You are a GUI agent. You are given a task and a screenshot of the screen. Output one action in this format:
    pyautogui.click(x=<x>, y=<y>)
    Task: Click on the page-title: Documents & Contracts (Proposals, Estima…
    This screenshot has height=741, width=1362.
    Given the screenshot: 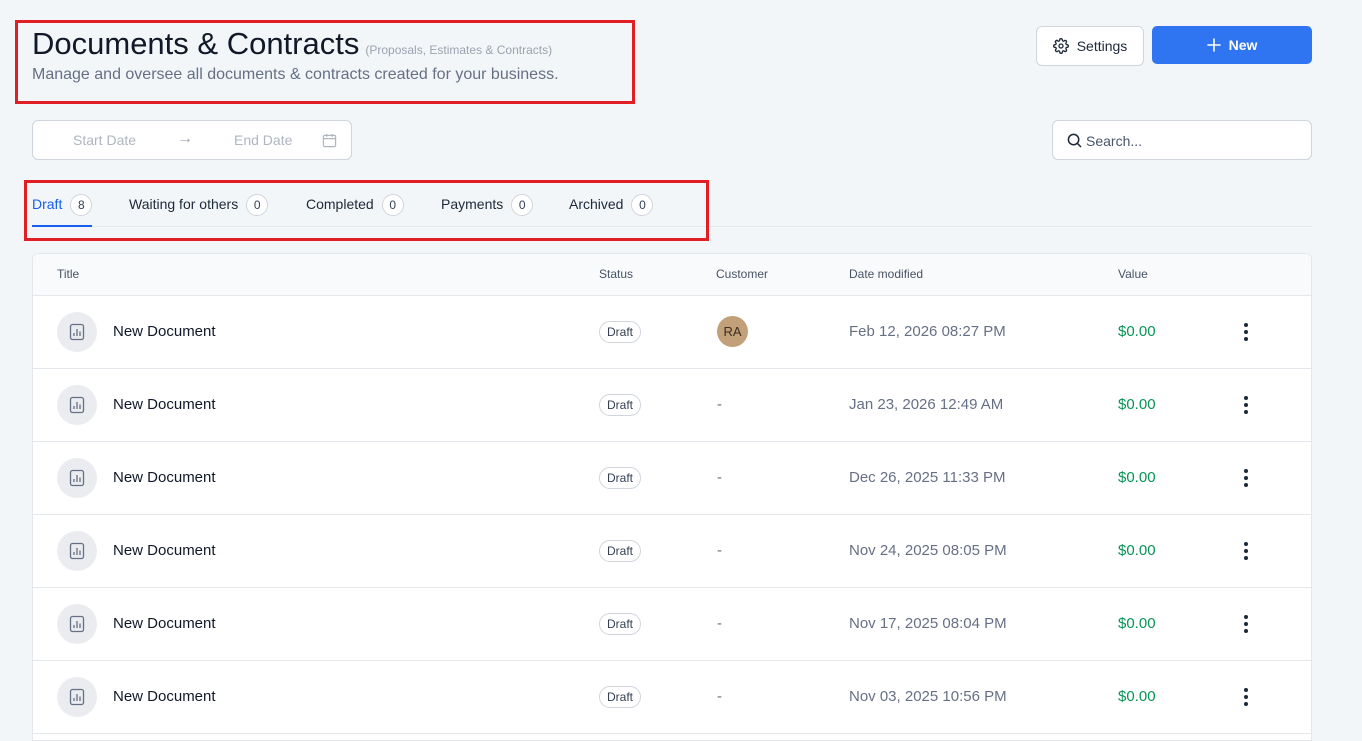 What is the action you would take?
    pyautogui.click(x=292, y=44)
    